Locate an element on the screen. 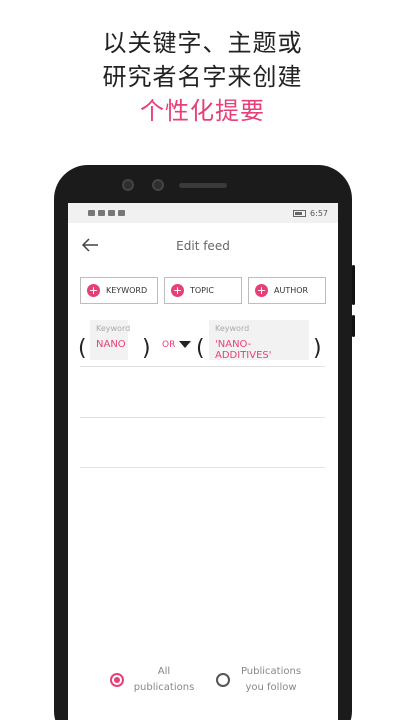  status-icons is located at coordinates (106, 213).